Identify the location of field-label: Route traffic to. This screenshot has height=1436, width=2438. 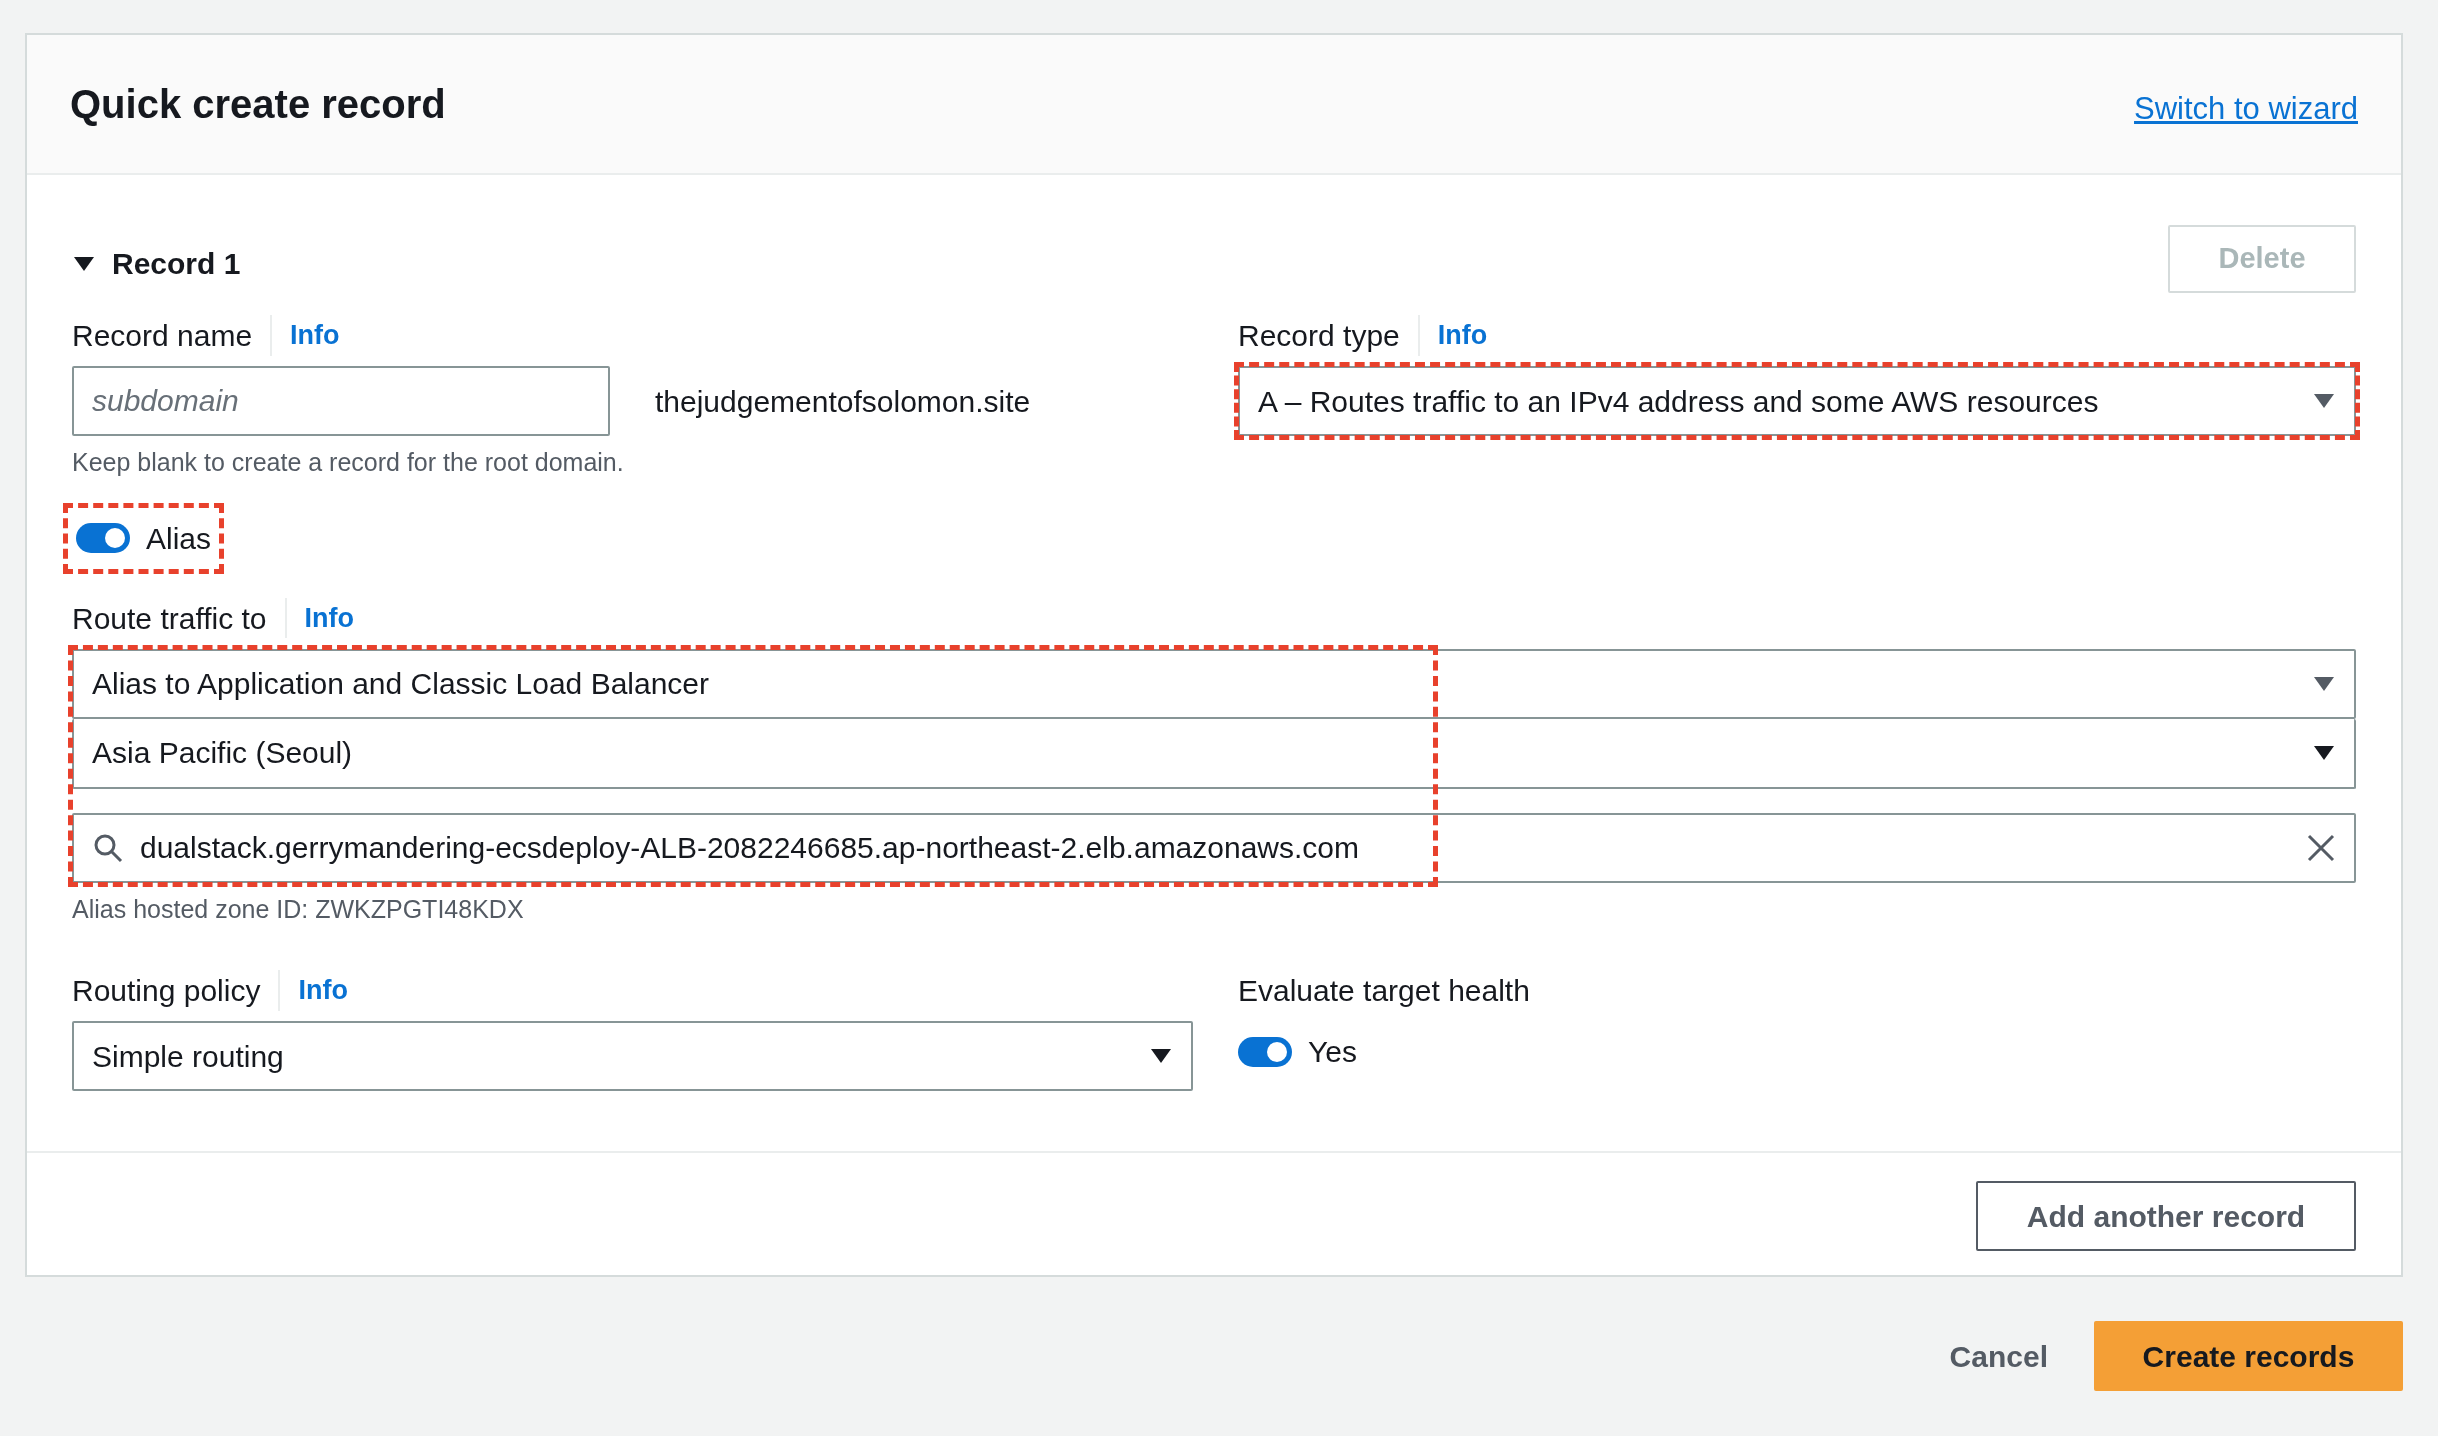
(169, 618).